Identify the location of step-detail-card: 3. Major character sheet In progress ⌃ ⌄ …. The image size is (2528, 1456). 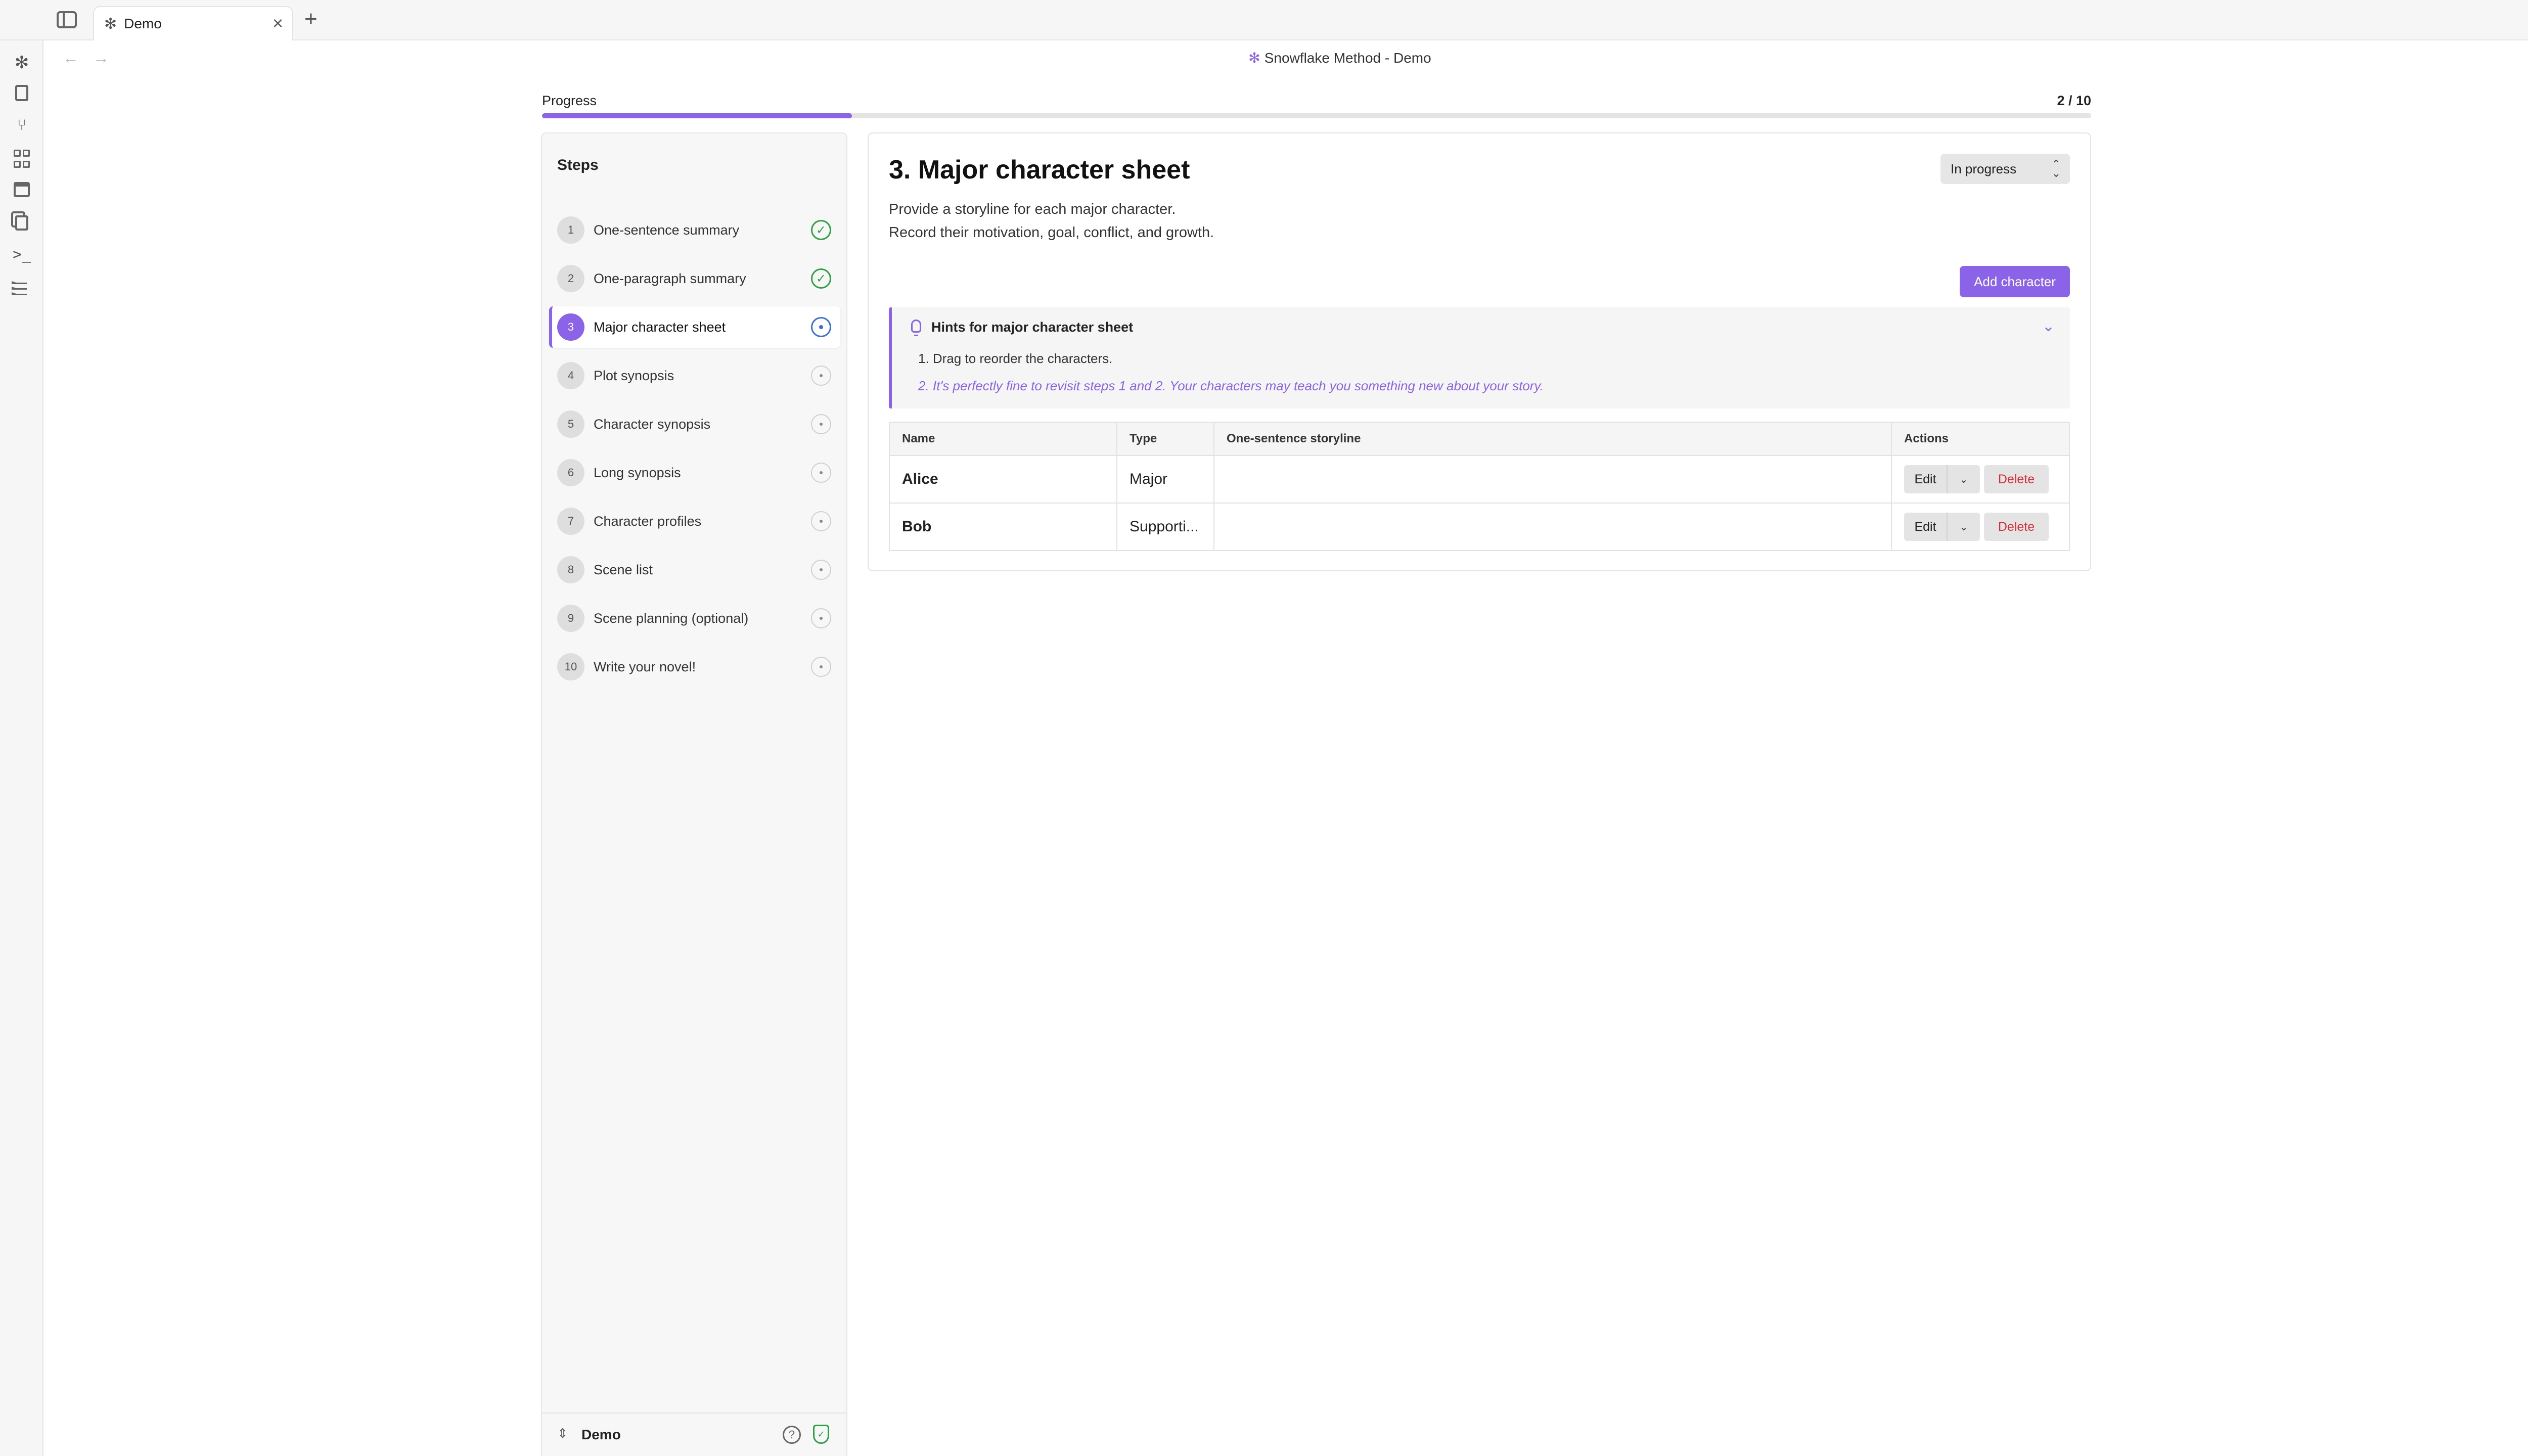
(1480, 351).